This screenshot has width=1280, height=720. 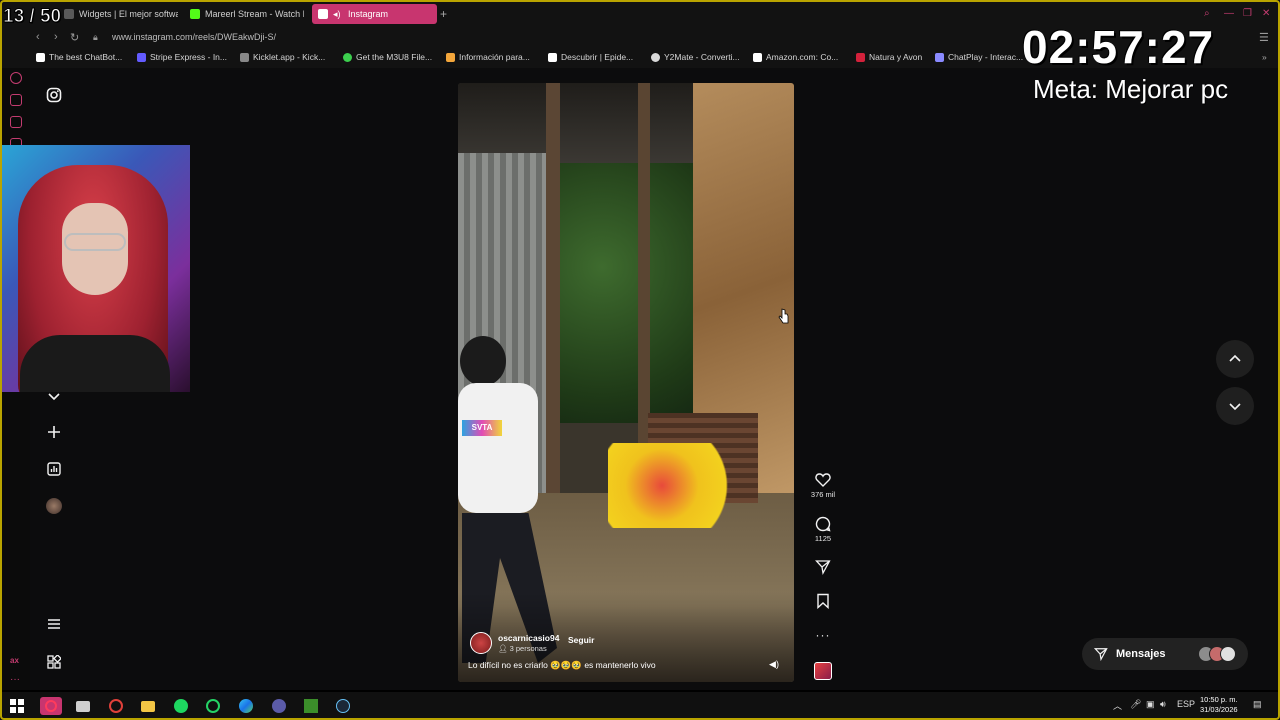 I want to click on rail-extension-icon: ax, so click(x=14, y=660).